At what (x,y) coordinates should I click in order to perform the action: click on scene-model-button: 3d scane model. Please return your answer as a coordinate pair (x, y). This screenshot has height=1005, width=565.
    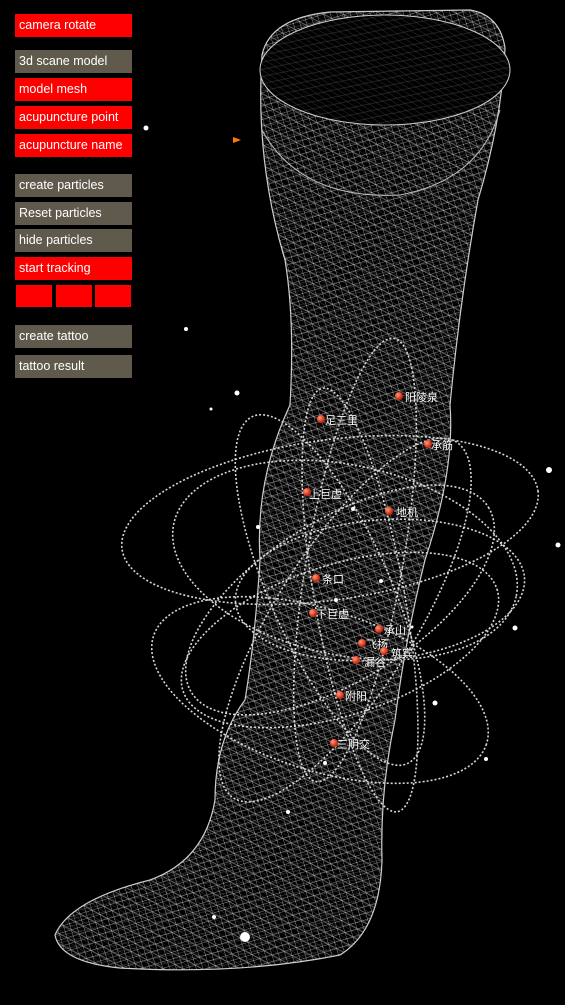
    Looking at the image, I should click on (73, 61).